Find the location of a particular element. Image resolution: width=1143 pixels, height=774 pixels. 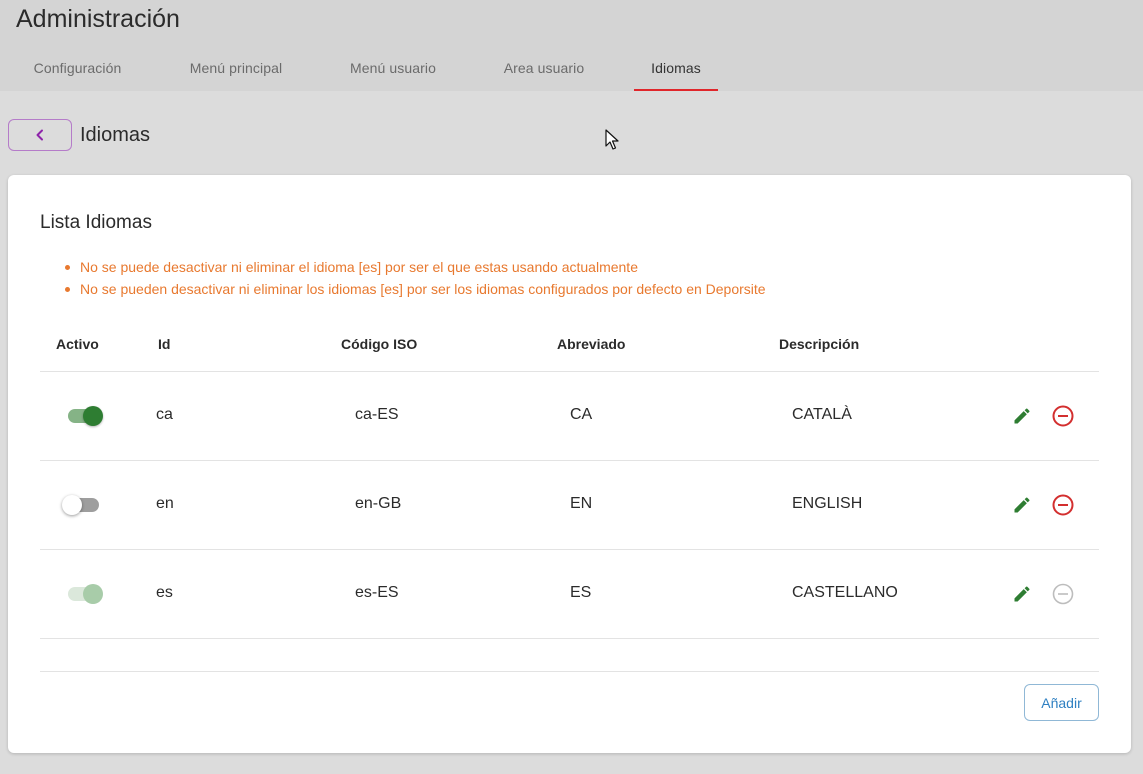

card-title: Lista Idiomas is located at coordinates (96, 222).